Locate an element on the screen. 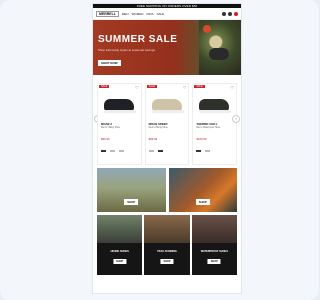  category-name: HIKING SHOES is located at coordinates (119, 251).